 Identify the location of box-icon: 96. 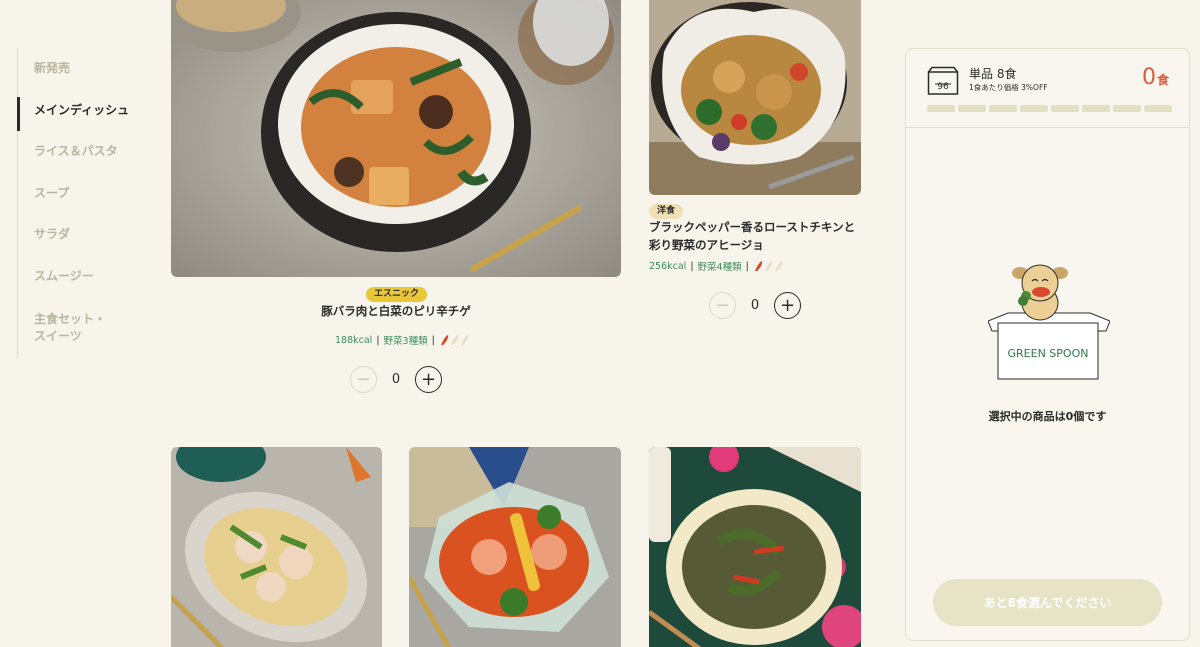
(943, 80).